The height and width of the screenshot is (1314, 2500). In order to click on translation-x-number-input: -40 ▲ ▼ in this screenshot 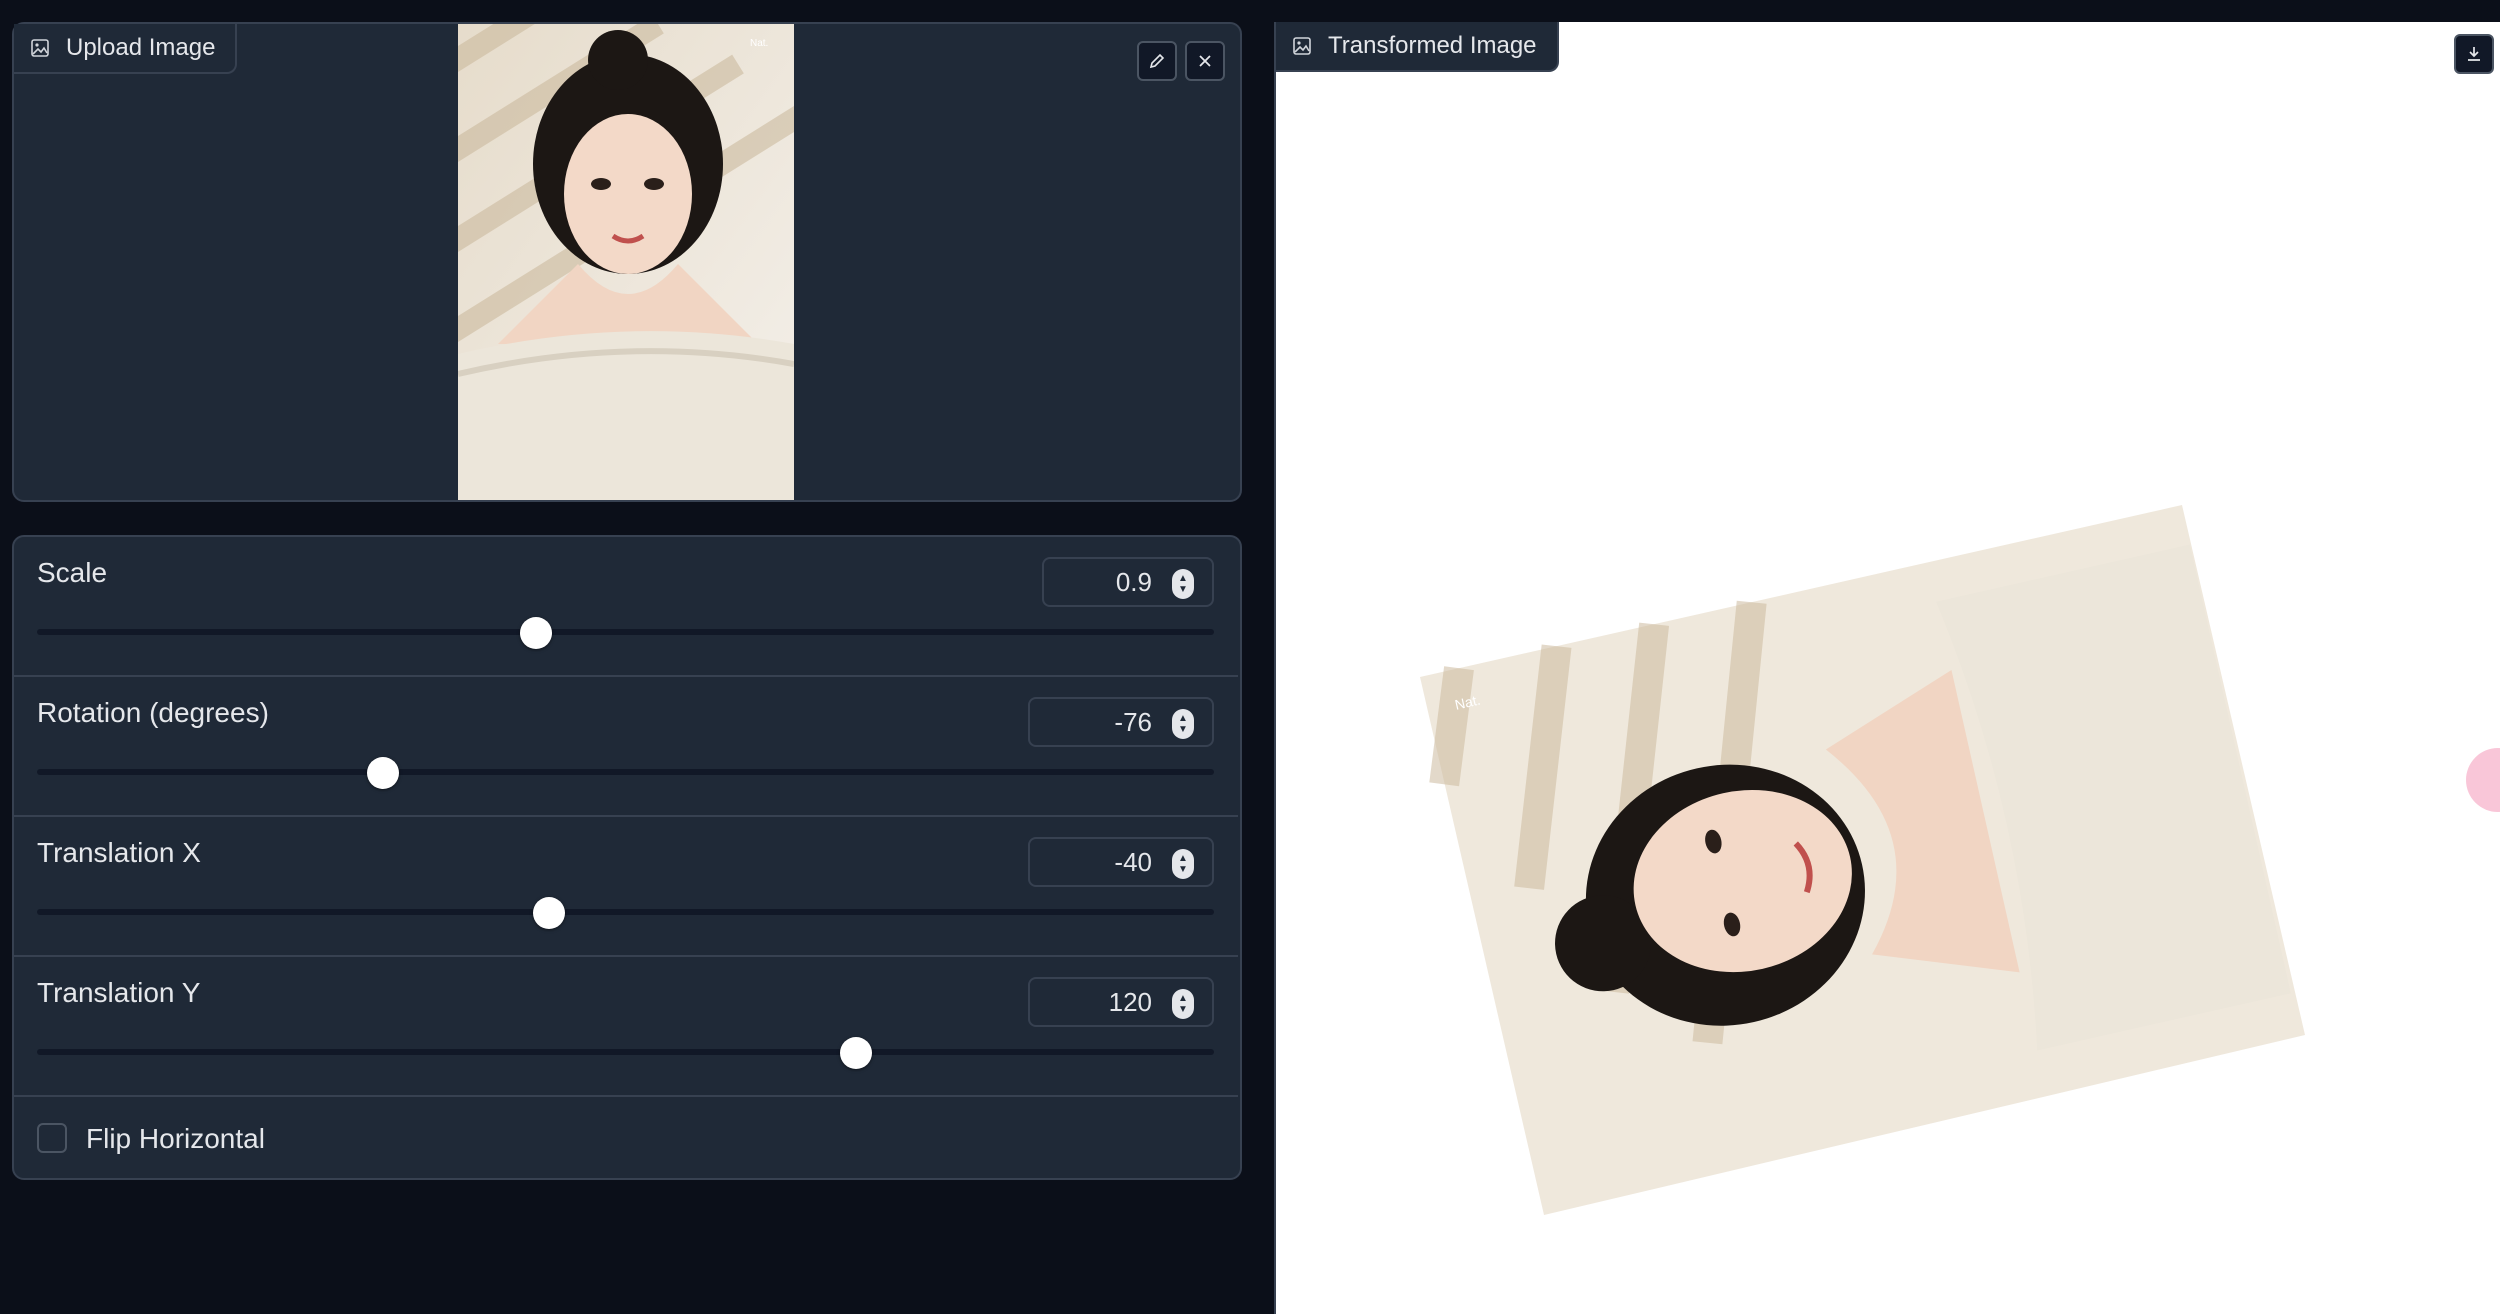, I will do `click(1121, 862)`.